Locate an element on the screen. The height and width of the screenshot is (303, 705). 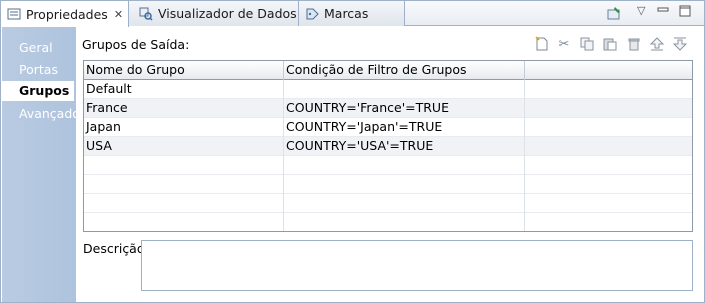
move-up-icon is located at coordinates (657, 44).